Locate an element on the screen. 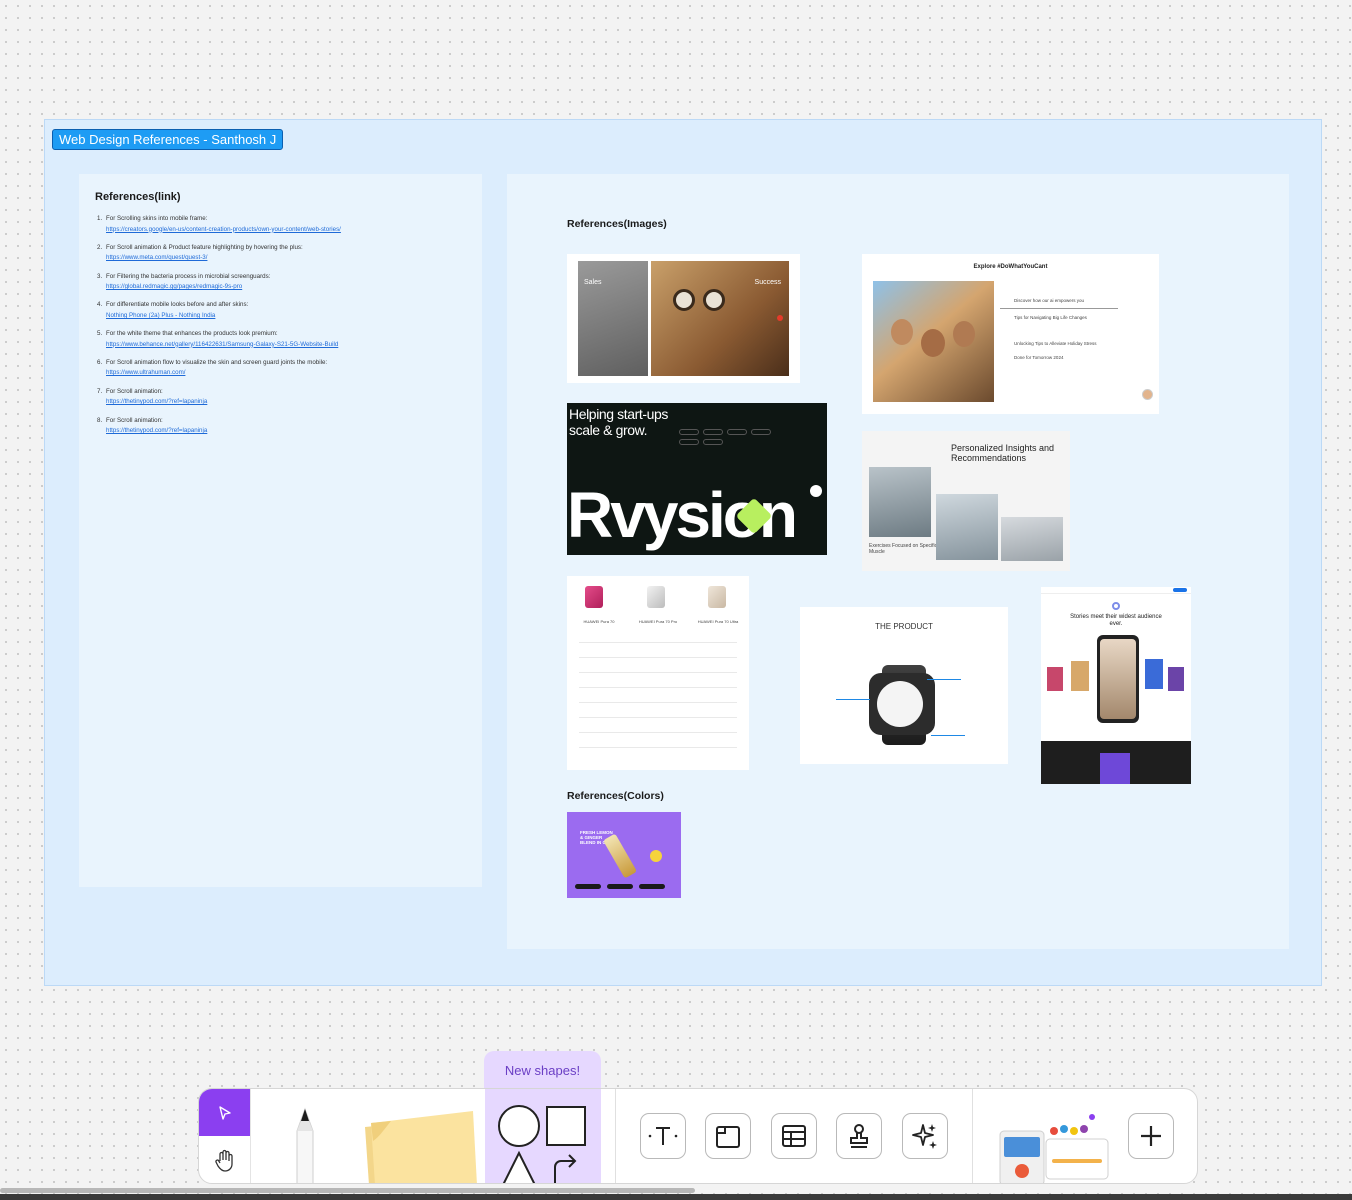 This screenshot has height=1200, width=1352. shapes-icon is located at coordinates (542, 1144).